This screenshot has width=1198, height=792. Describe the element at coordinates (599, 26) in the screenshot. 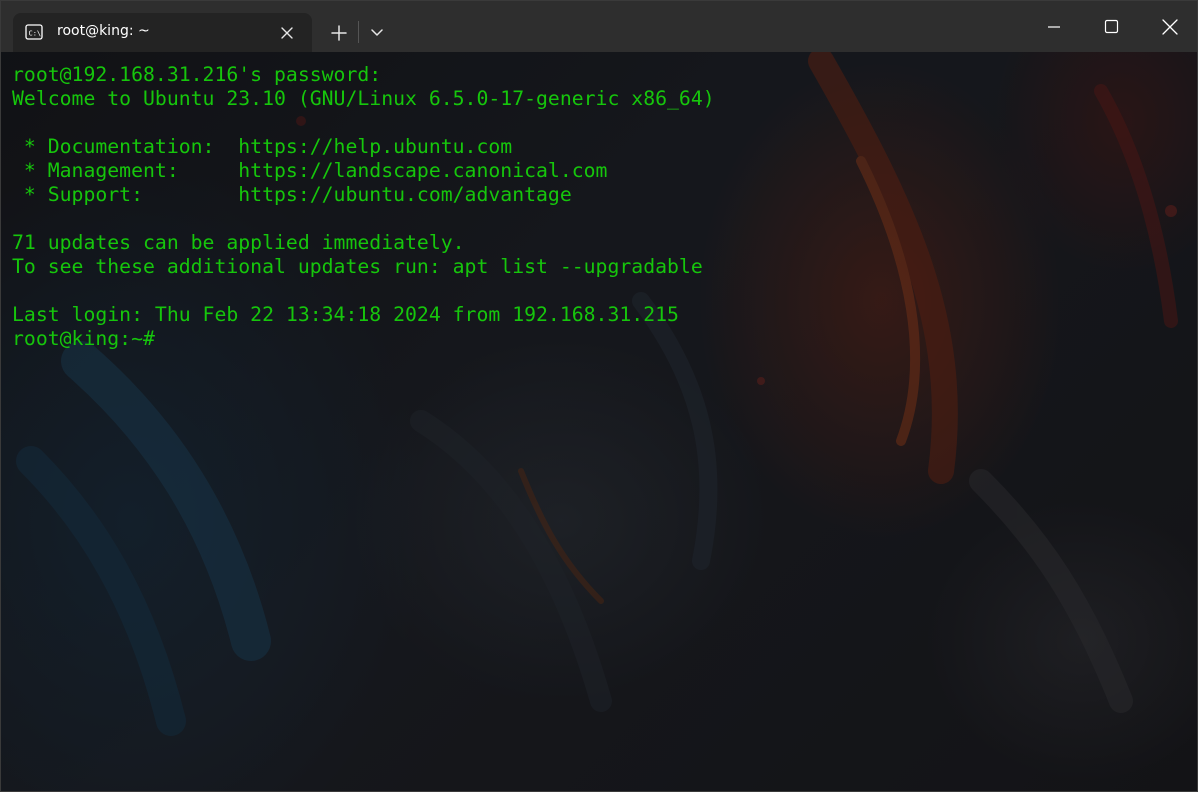

I see `title-bar: C:\ root@king: ~` at that location.